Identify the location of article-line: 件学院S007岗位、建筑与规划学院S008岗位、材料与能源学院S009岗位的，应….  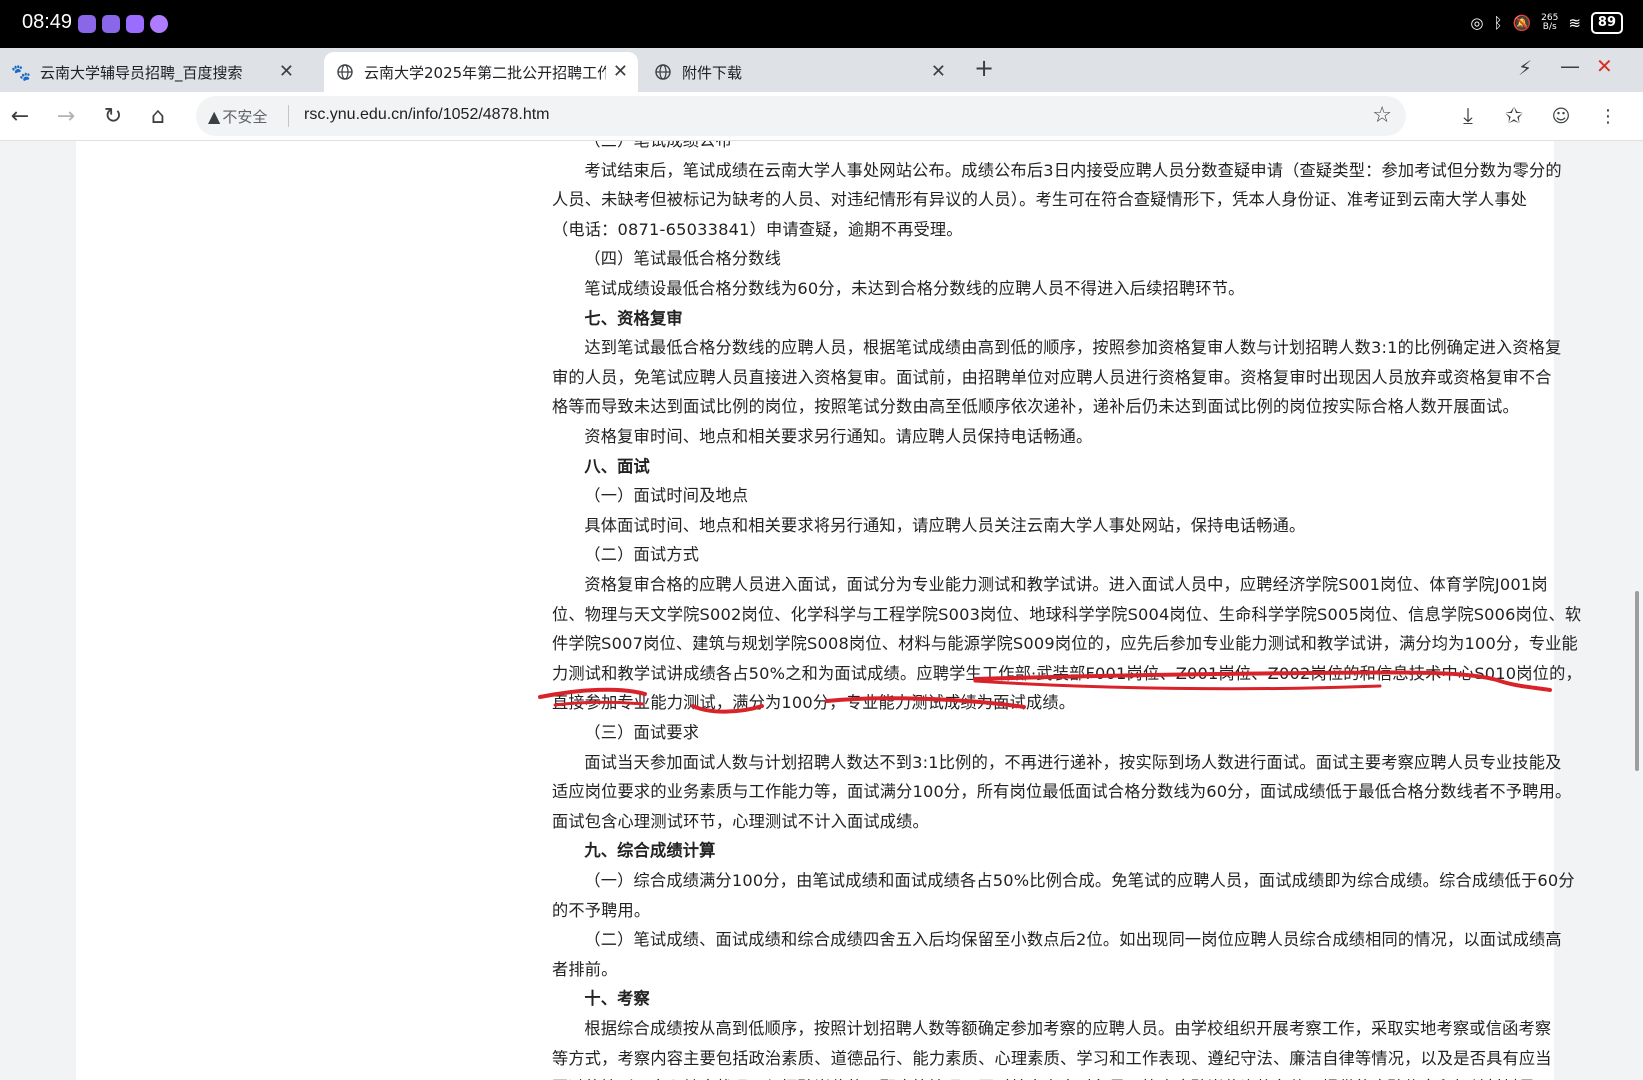
(1065, 644).